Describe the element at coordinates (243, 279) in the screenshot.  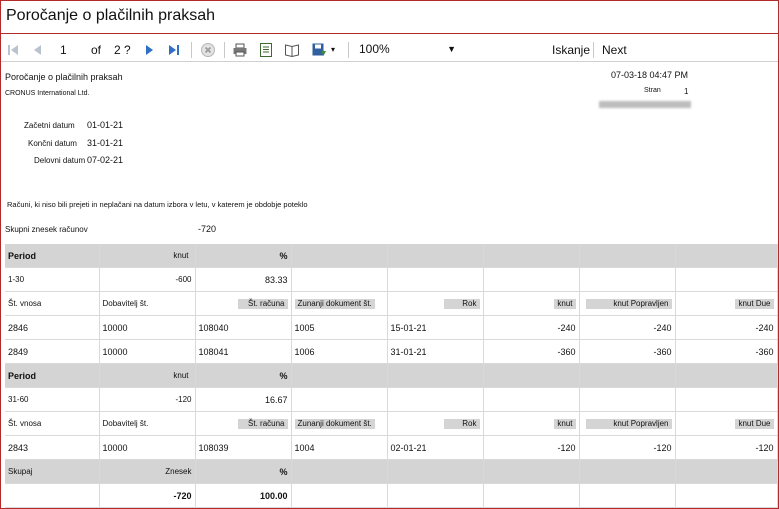
I see `period-percent: 83.33` at that location.